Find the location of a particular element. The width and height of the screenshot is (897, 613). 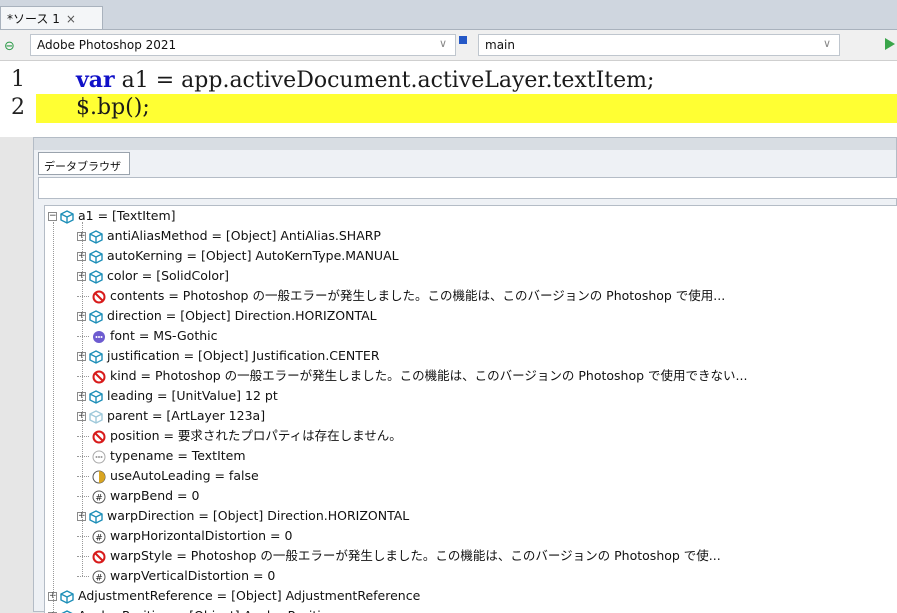

filter-input is located at coordinates (467, 188).